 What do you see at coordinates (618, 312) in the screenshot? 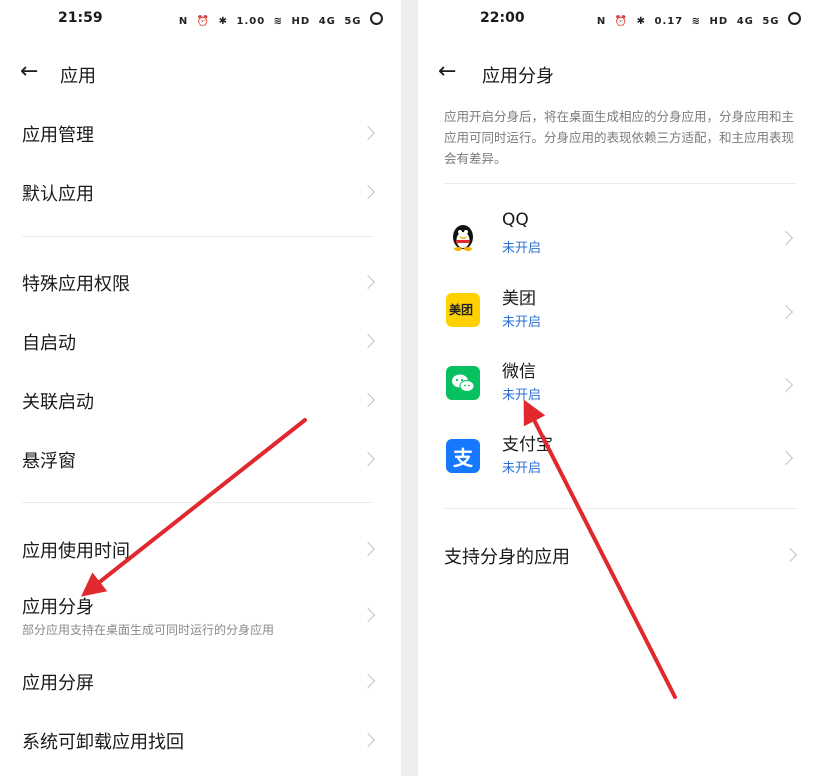
I see `app-row-meituan: 美团 美团 未开启` at bounding box center [618, 312].